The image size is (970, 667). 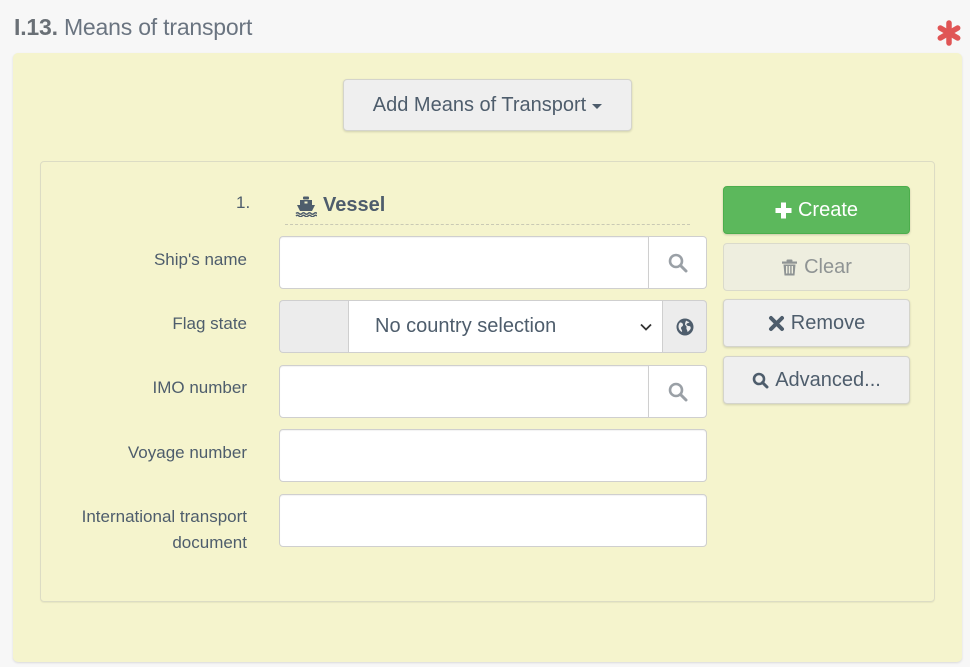 What do you see at coordinates (646, 327) in the screenshot?
I see `chevron-down-icon` at bounding box center [646, 327].